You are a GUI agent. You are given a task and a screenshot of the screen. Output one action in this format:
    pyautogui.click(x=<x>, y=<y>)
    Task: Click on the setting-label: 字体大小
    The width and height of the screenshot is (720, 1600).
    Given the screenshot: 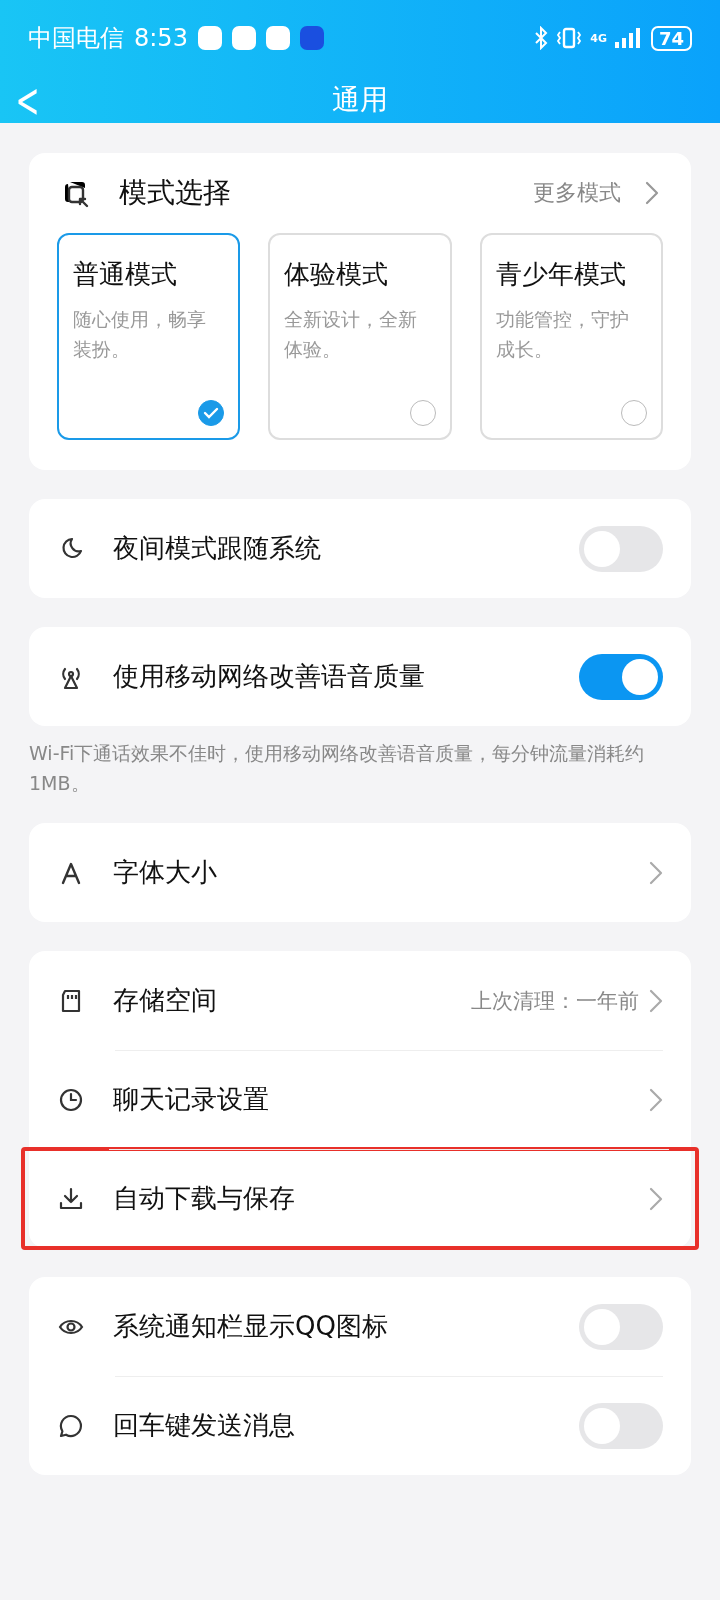 What is the action you would take?
    pyautogui.click(x=165, y=872)
    